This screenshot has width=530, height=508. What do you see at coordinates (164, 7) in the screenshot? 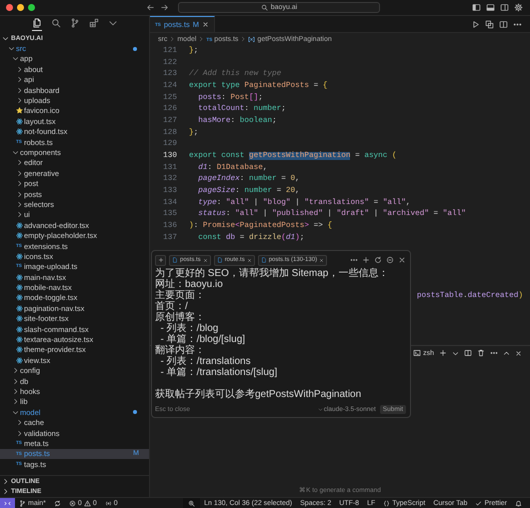
I see `forward-arrow-icon` at bounding box center [164, 7].